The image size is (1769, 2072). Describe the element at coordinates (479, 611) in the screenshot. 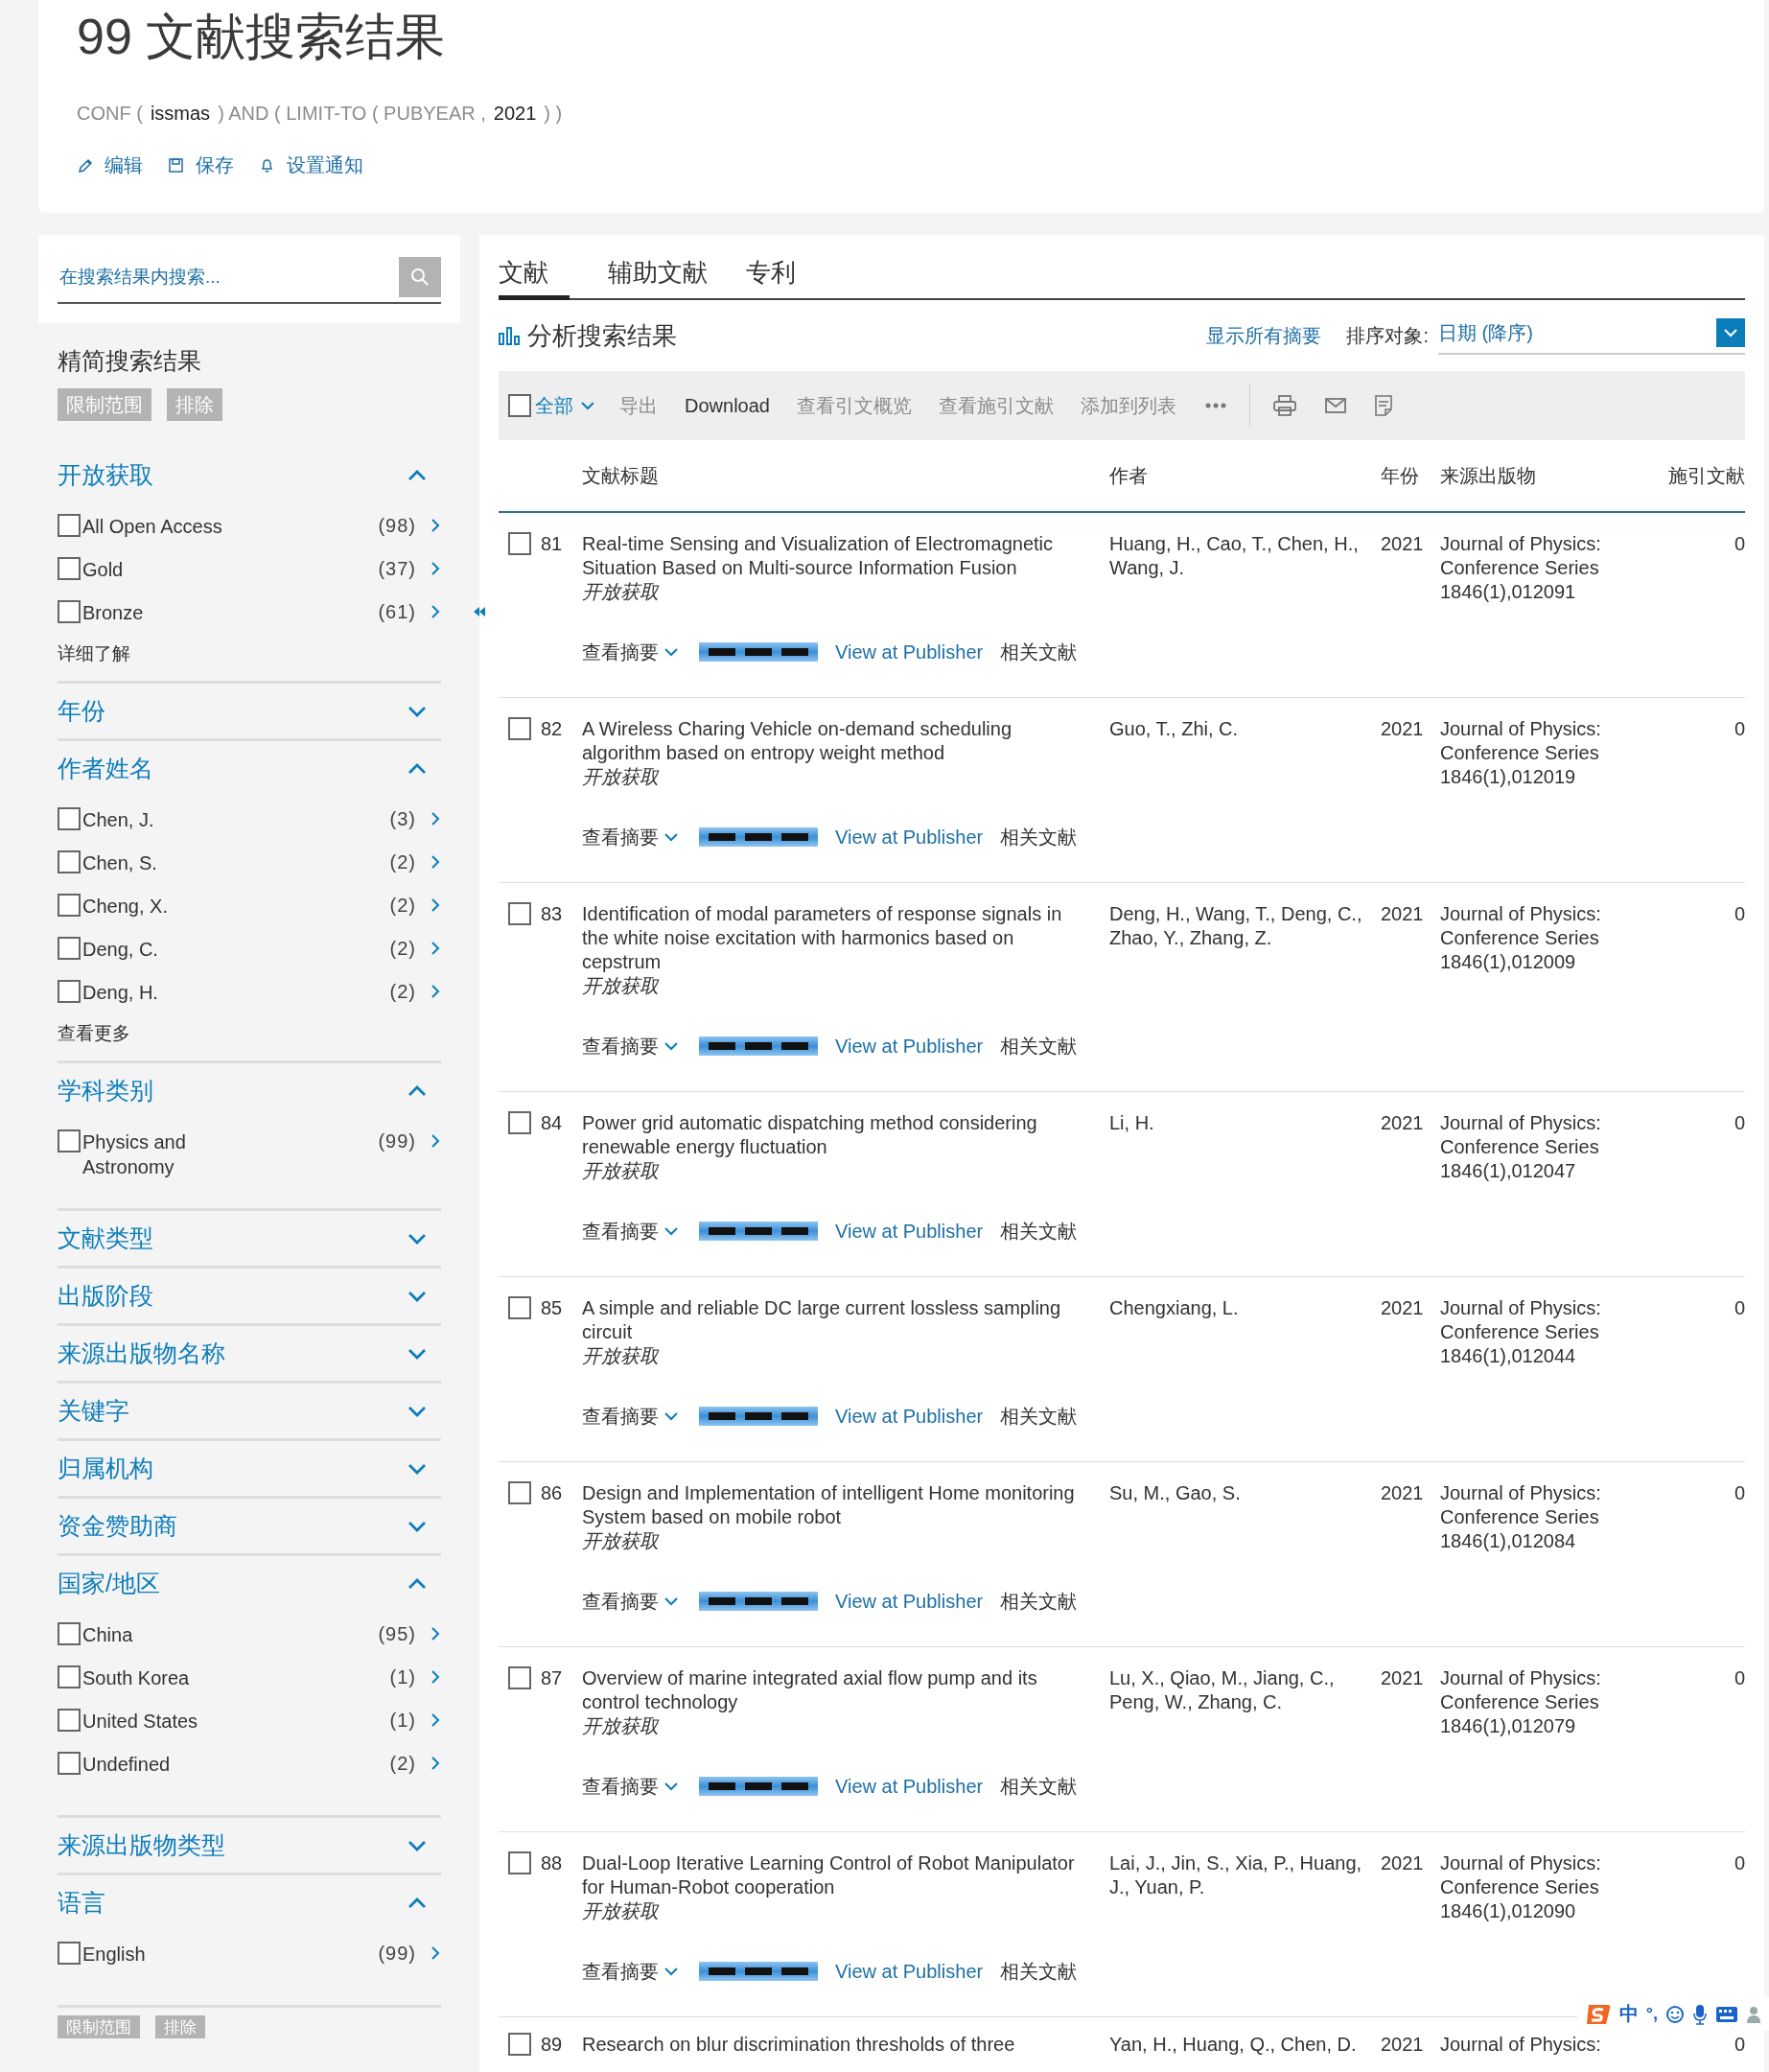

I see `collapse-panel-icon` at that location.